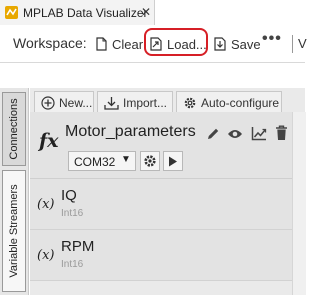  What do you see at coordinates (259, 133) in the screenshot?
I see `plot-chart-icon` at bounding box center [259, 133].